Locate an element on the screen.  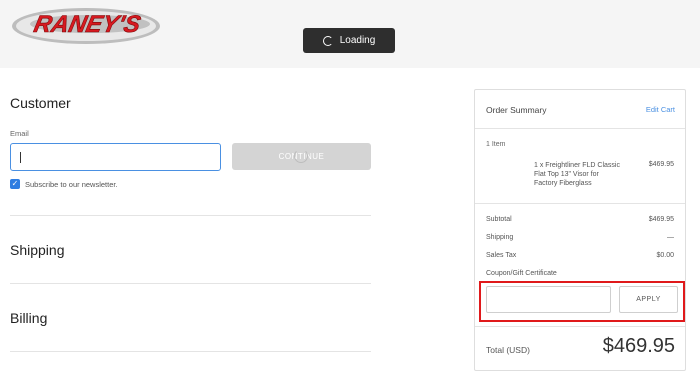
apply-coupon-button: APPLY is located at coordinates (648, 299).